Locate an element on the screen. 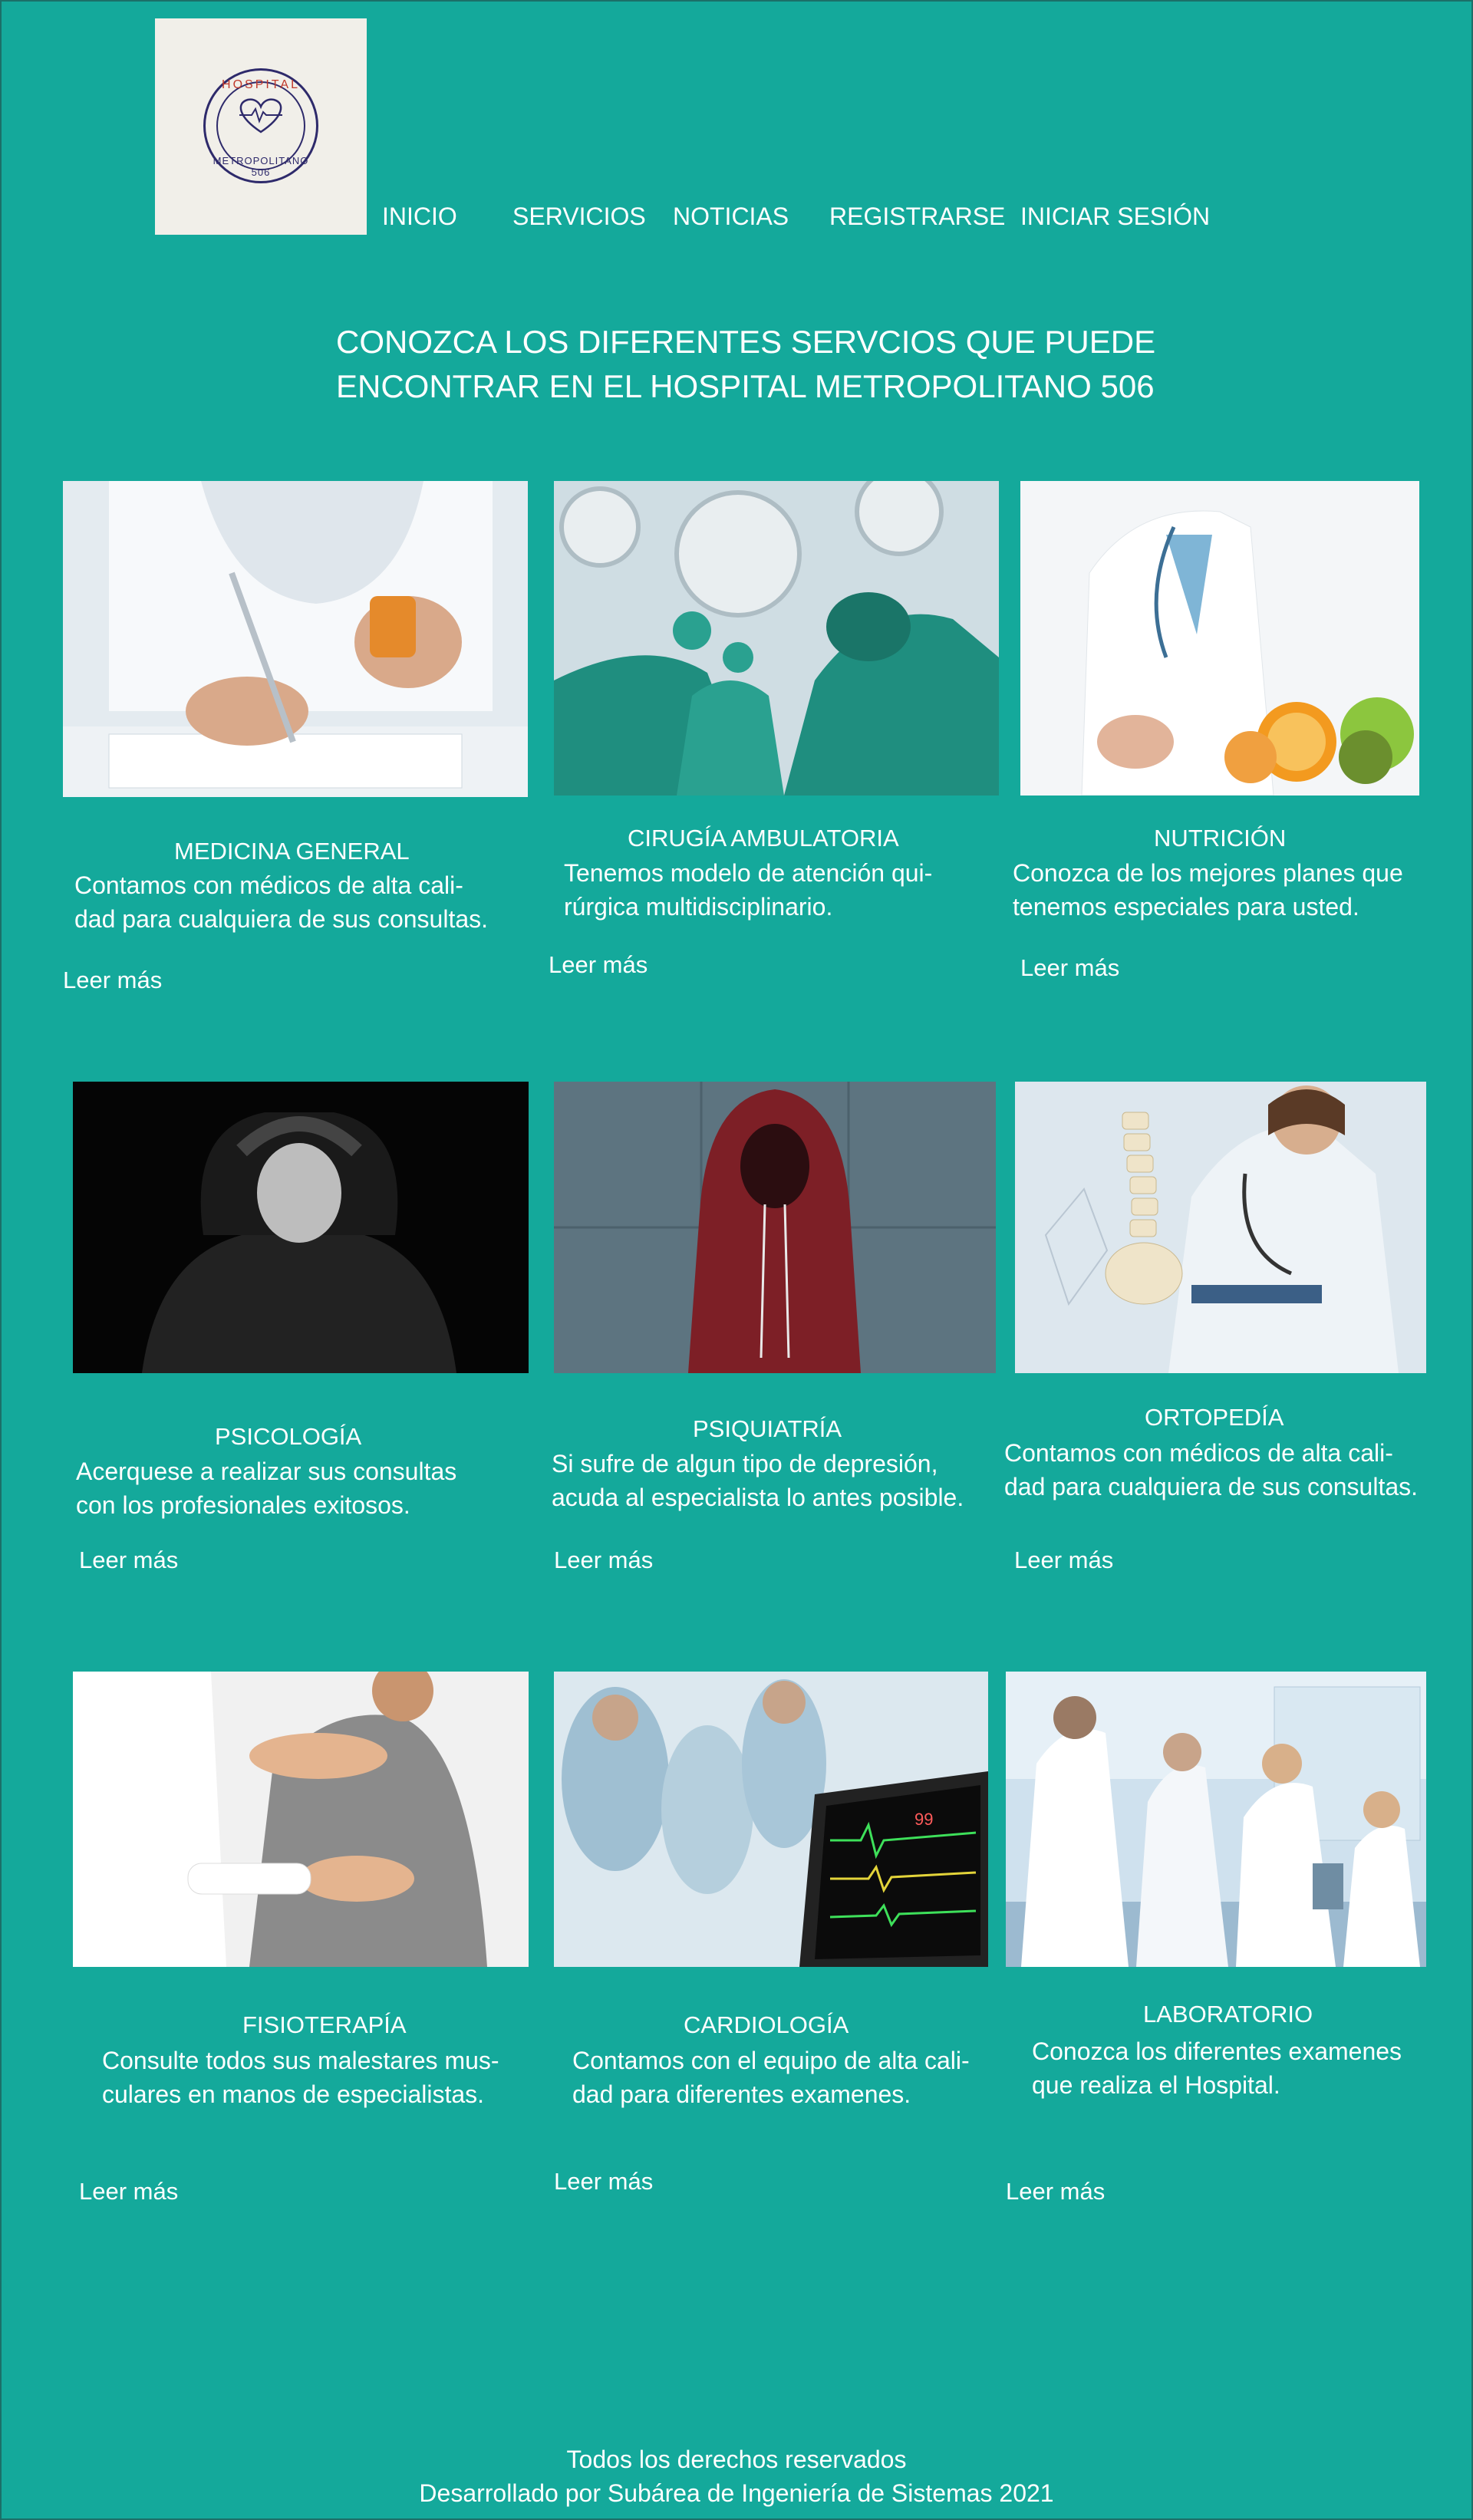 Image resolution: width=1473 pixels, height=2520 pixels. nav-servicios: SERVICIOS is located at coordinates (579, 217).